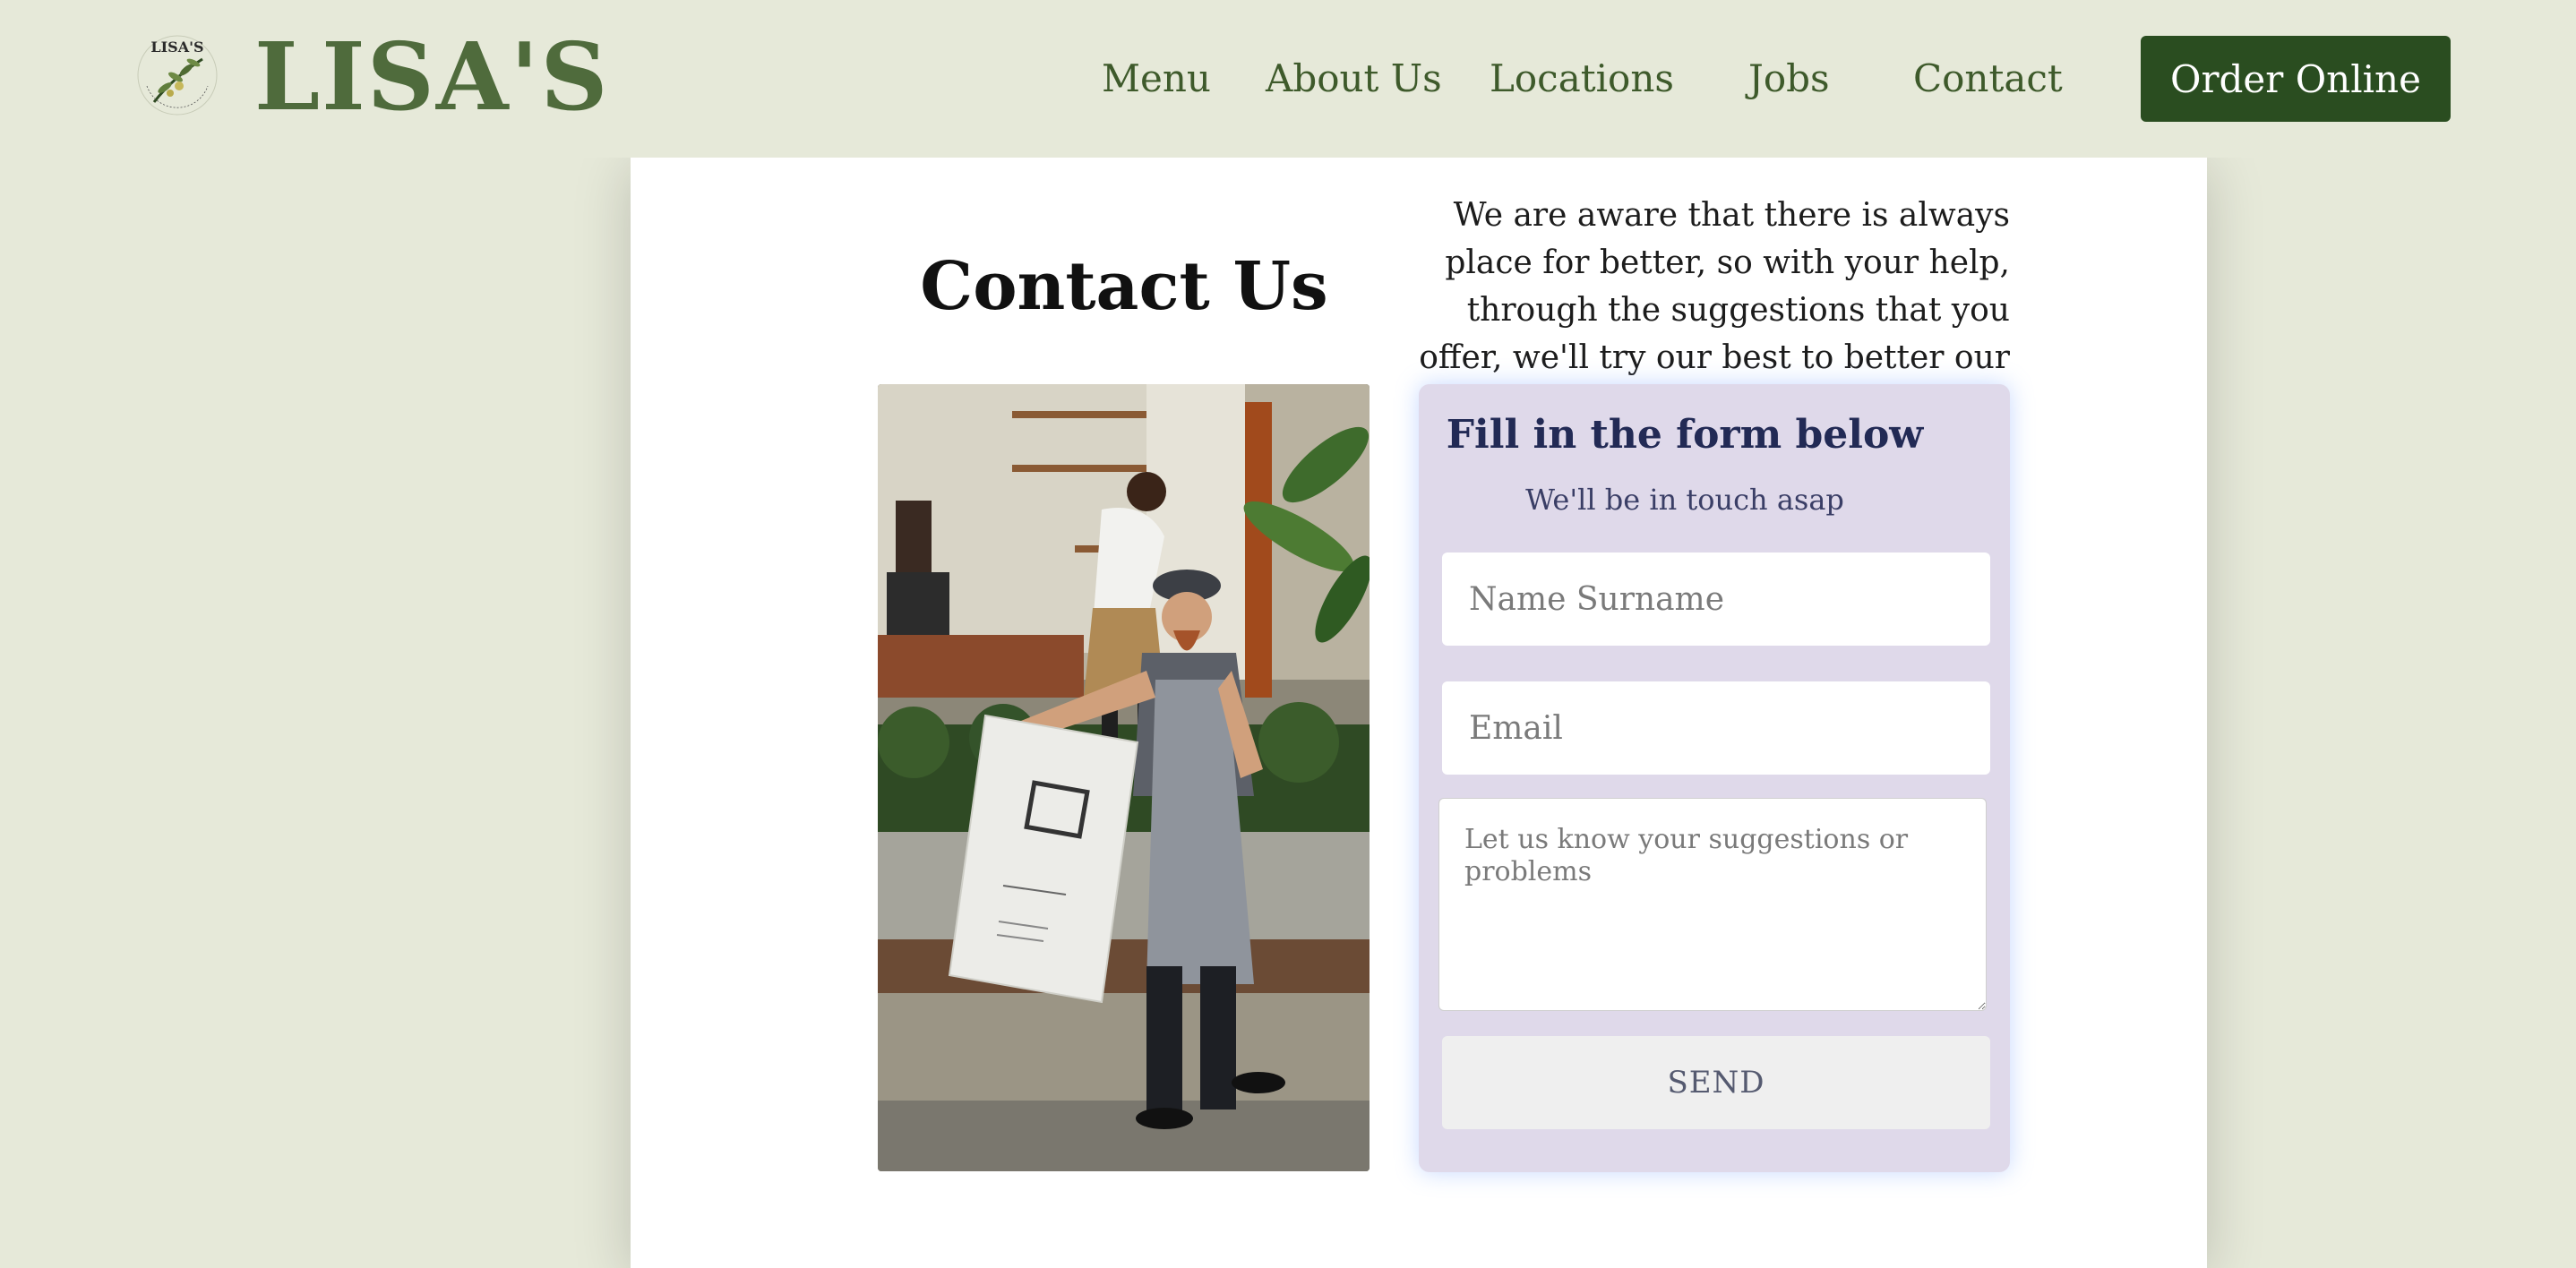  Describe the element at coordinates (432, 77) in the screenshot. I see `brand-wordmark: LISA'S` at that location.